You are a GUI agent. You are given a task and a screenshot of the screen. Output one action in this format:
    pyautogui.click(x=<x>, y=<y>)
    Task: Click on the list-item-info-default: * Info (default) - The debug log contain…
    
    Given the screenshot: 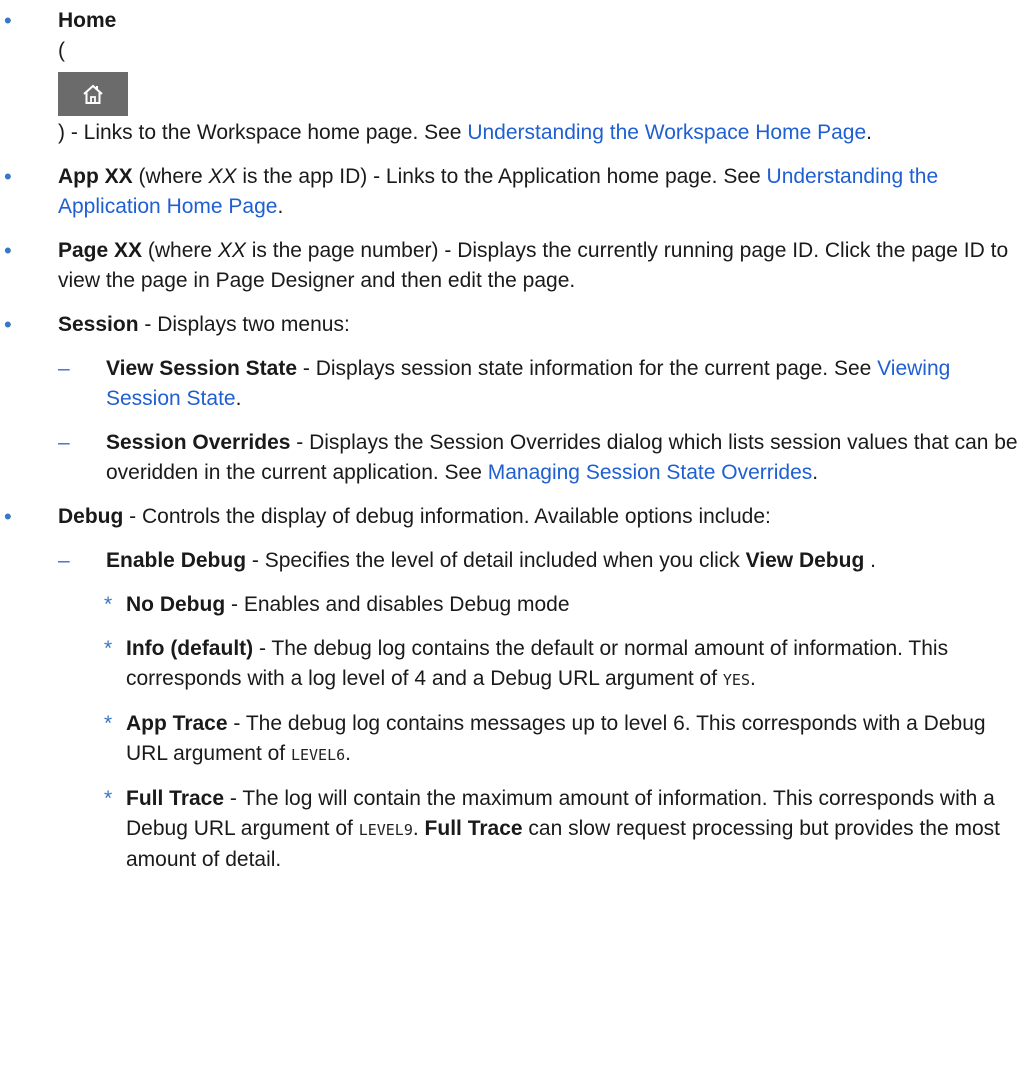 What is the action you would take?
    pyautogui.click(x=517, y=664)
    